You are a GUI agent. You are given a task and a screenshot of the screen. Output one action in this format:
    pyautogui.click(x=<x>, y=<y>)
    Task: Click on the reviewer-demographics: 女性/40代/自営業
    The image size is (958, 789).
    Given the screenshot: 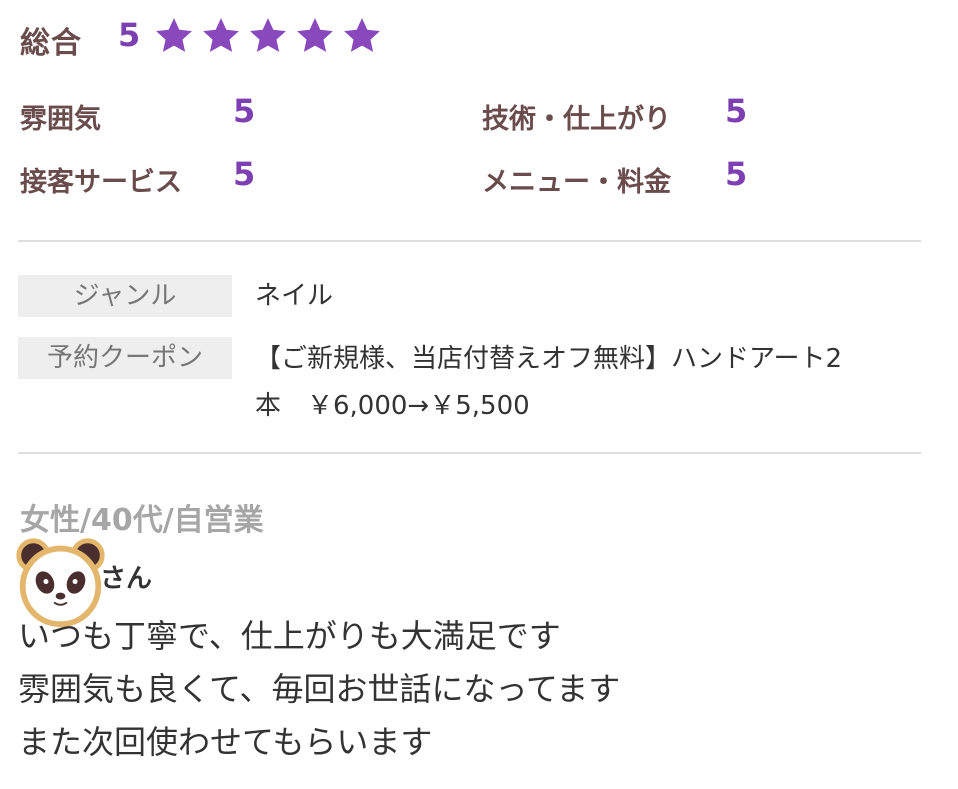 What is the action you would take?
    pyautogui.click(x=142, y=520)
    